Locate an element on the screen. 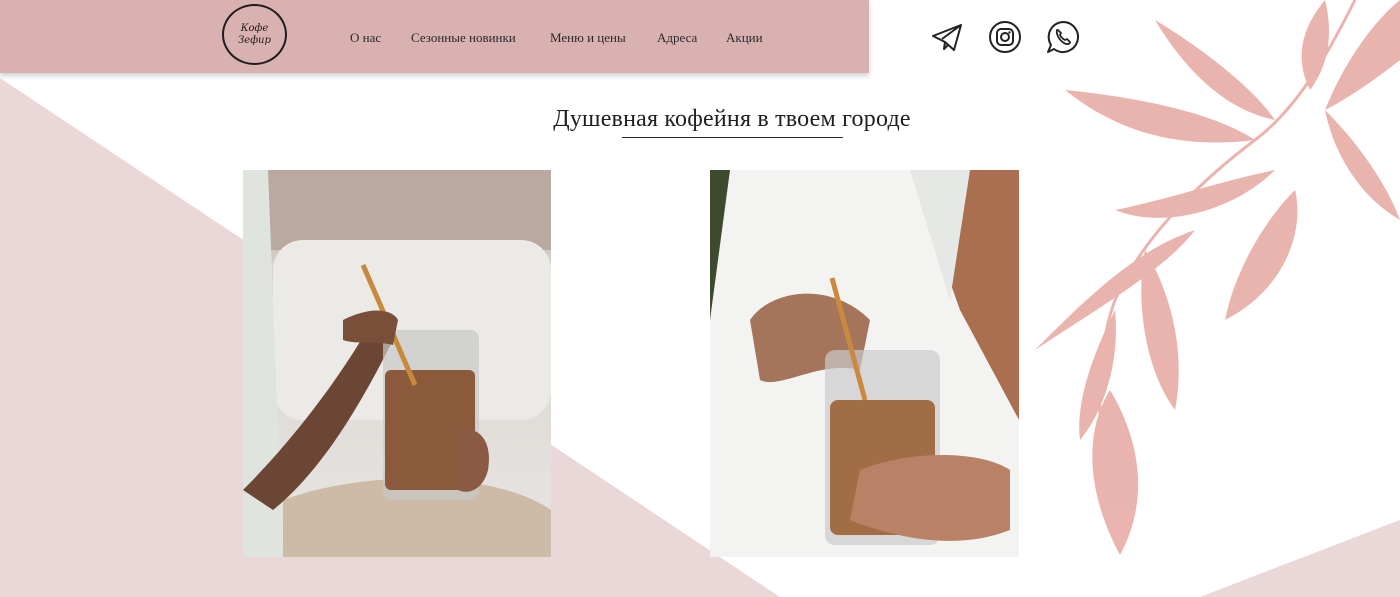 Image resolution: width=1400 pixels, height=597 pixels. nav-item-menu: Меню и цены is located at coordinates (588, 38).